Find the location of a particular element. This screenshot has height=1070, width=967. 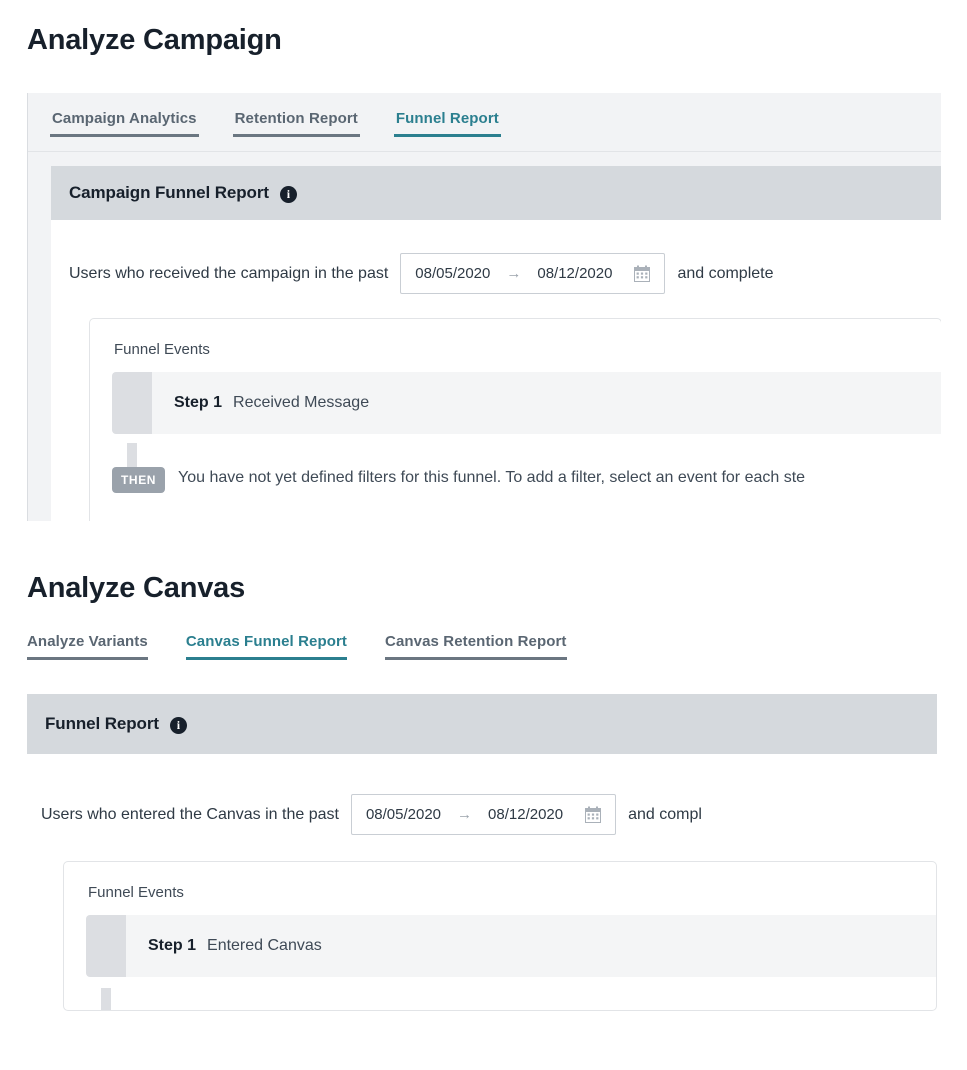

funnel-step-row: Step 1 Entered Canvas is located at coordinates (500, 946).